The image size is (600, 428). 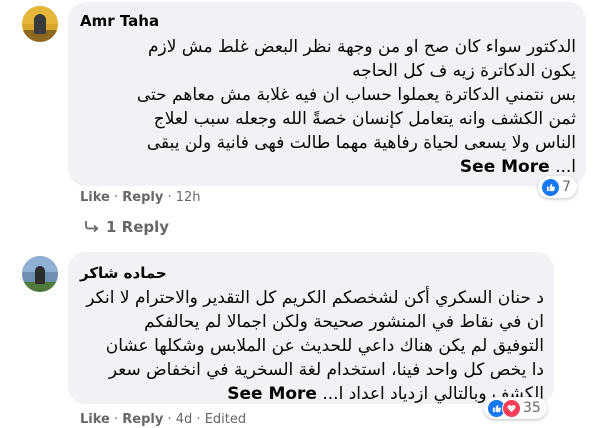 I want to click on reaction-summary: 7, so click(x=557, y=187).